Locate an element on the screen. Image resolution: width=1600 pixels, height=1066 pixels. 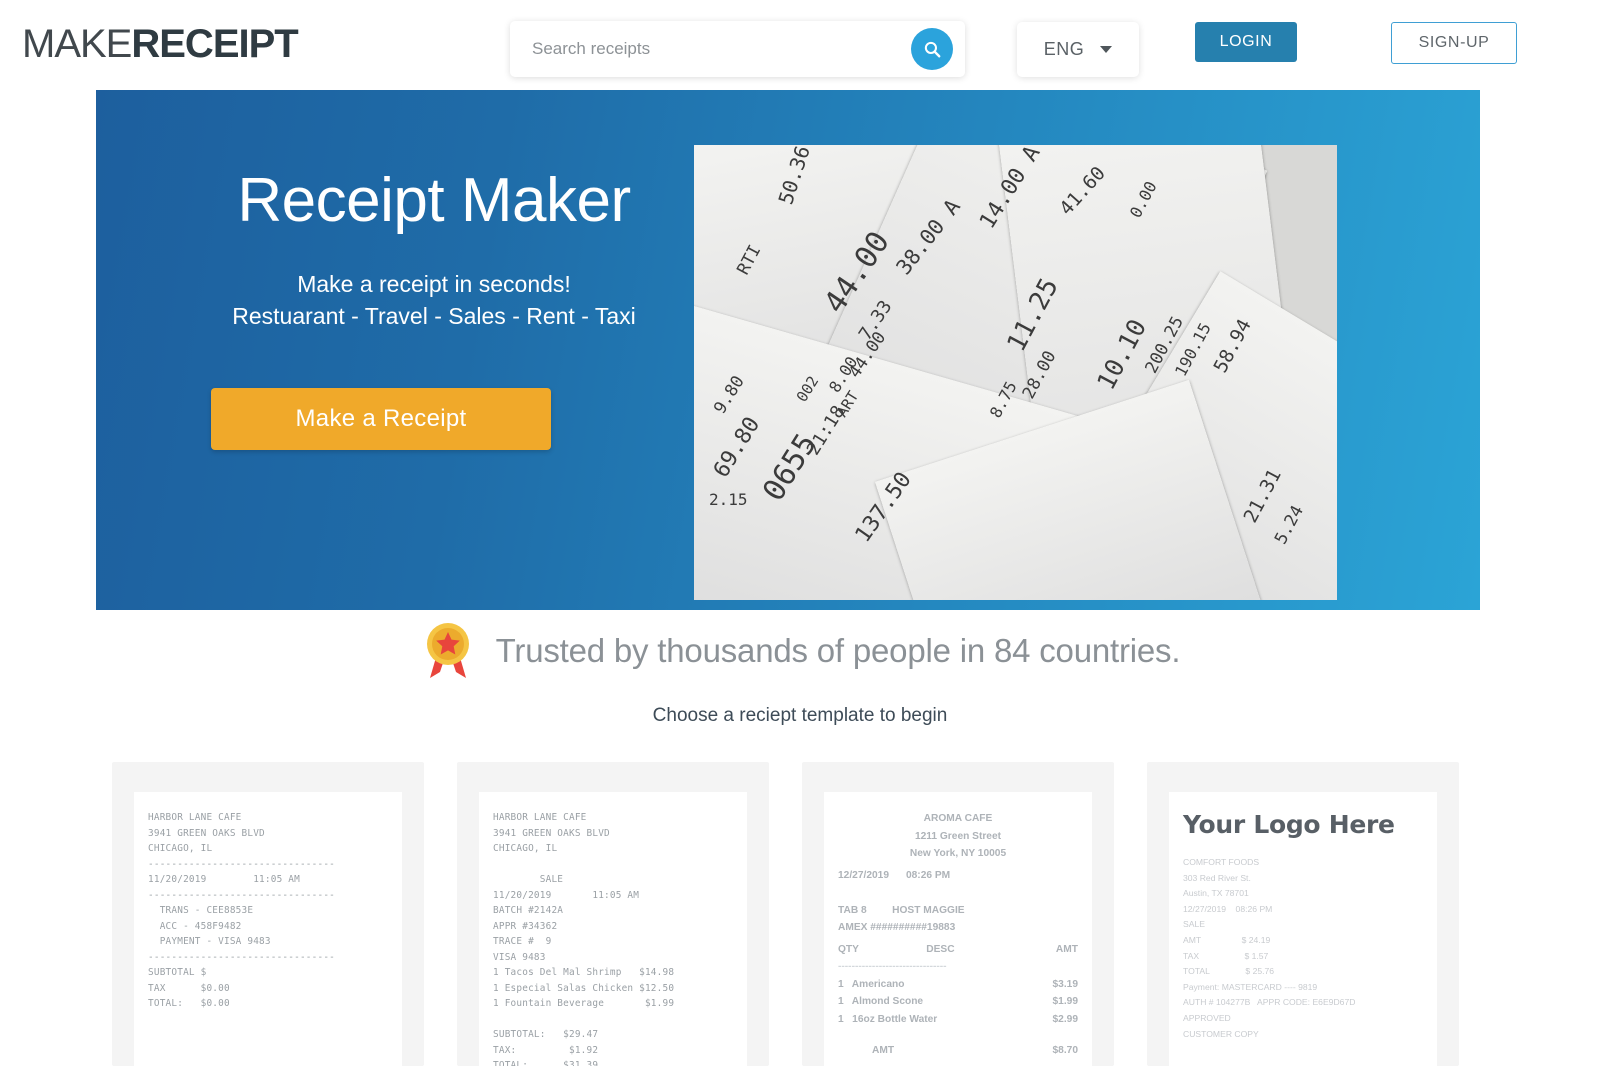
item-desc: 1 16oz Bottle Water is located at coordinates (888, 1019).